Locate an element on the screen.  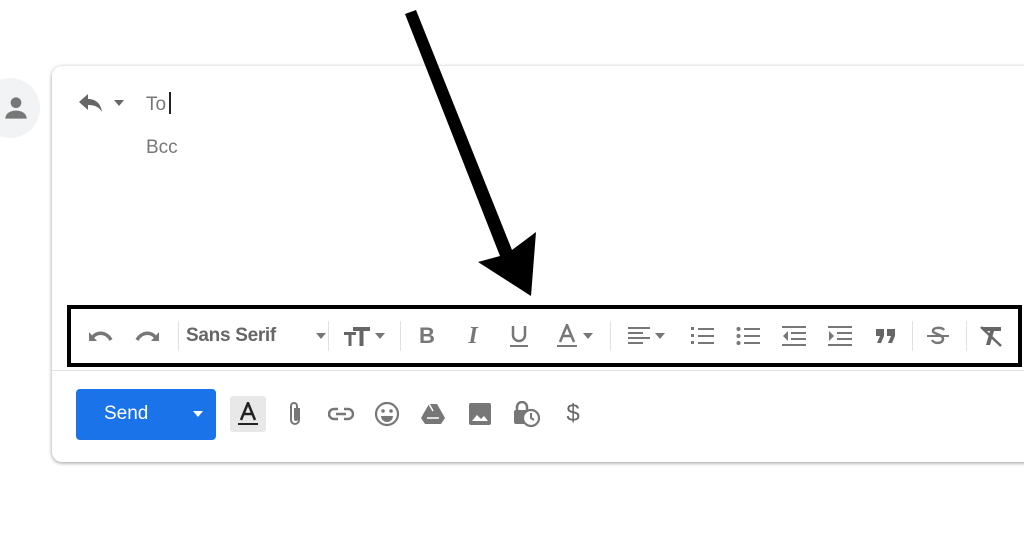
remove-formatting-icon is located at coordinates (991, 336).